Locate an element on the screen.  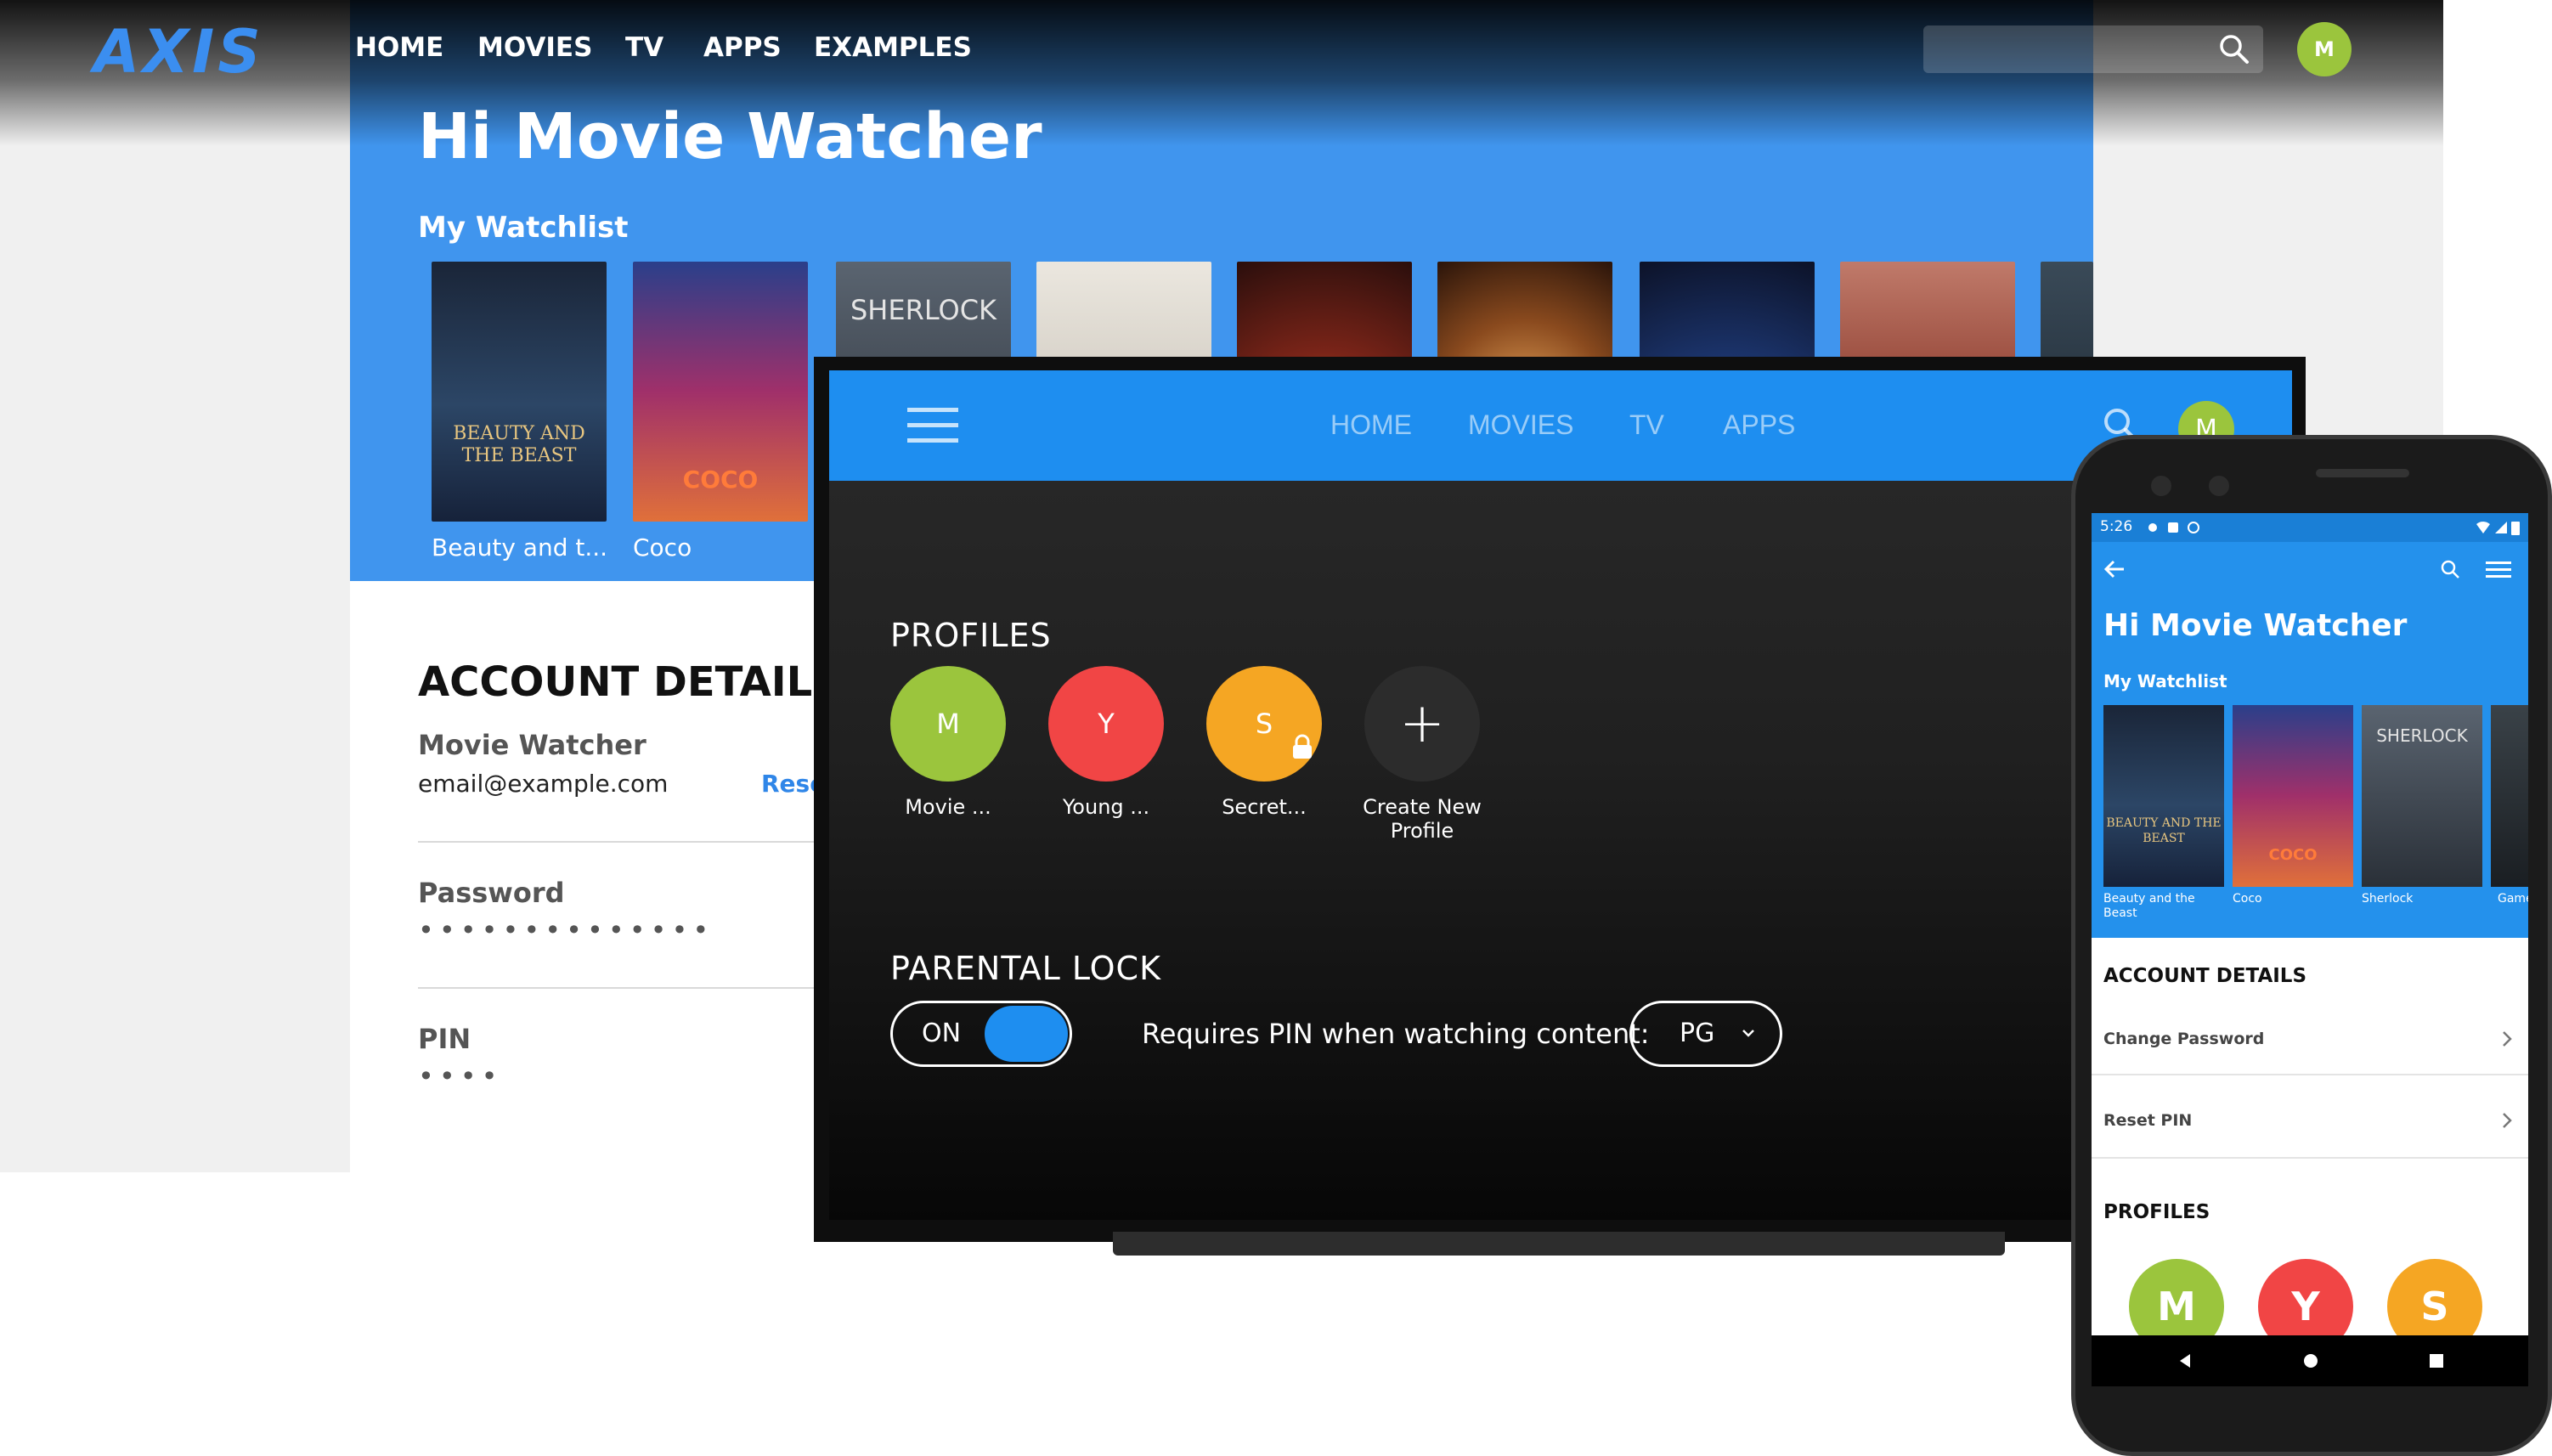
home-icon is located at coordinates (2310, 1360).